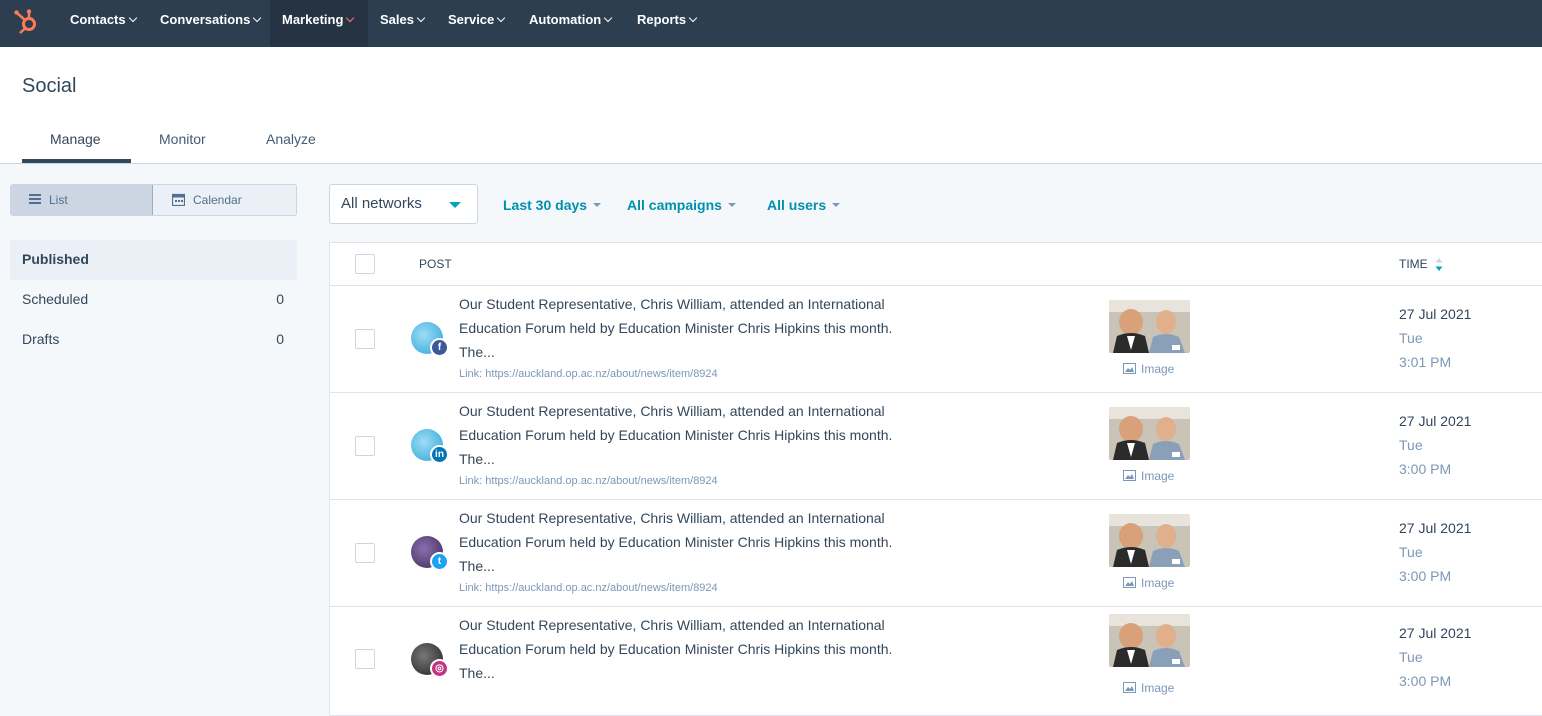  What do you see at coordinates (455, 205) in the screenshot?
I see `dropdown-caret-icon` at bounding box center [455, 205].